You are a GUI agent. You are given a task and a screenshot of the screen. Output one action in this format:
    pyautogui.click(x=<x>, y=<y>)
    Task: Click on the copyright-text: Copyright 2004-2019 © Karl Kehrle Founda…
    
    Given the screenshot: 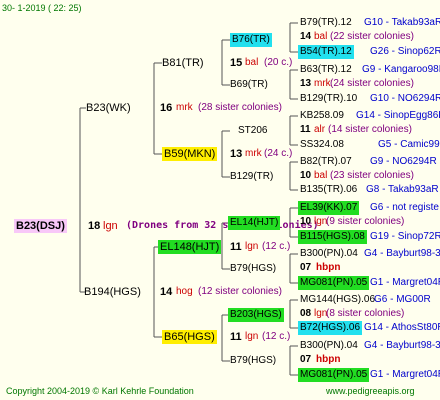 What is the action you would take?
    pyautogui.click(x=100, y=391)
    